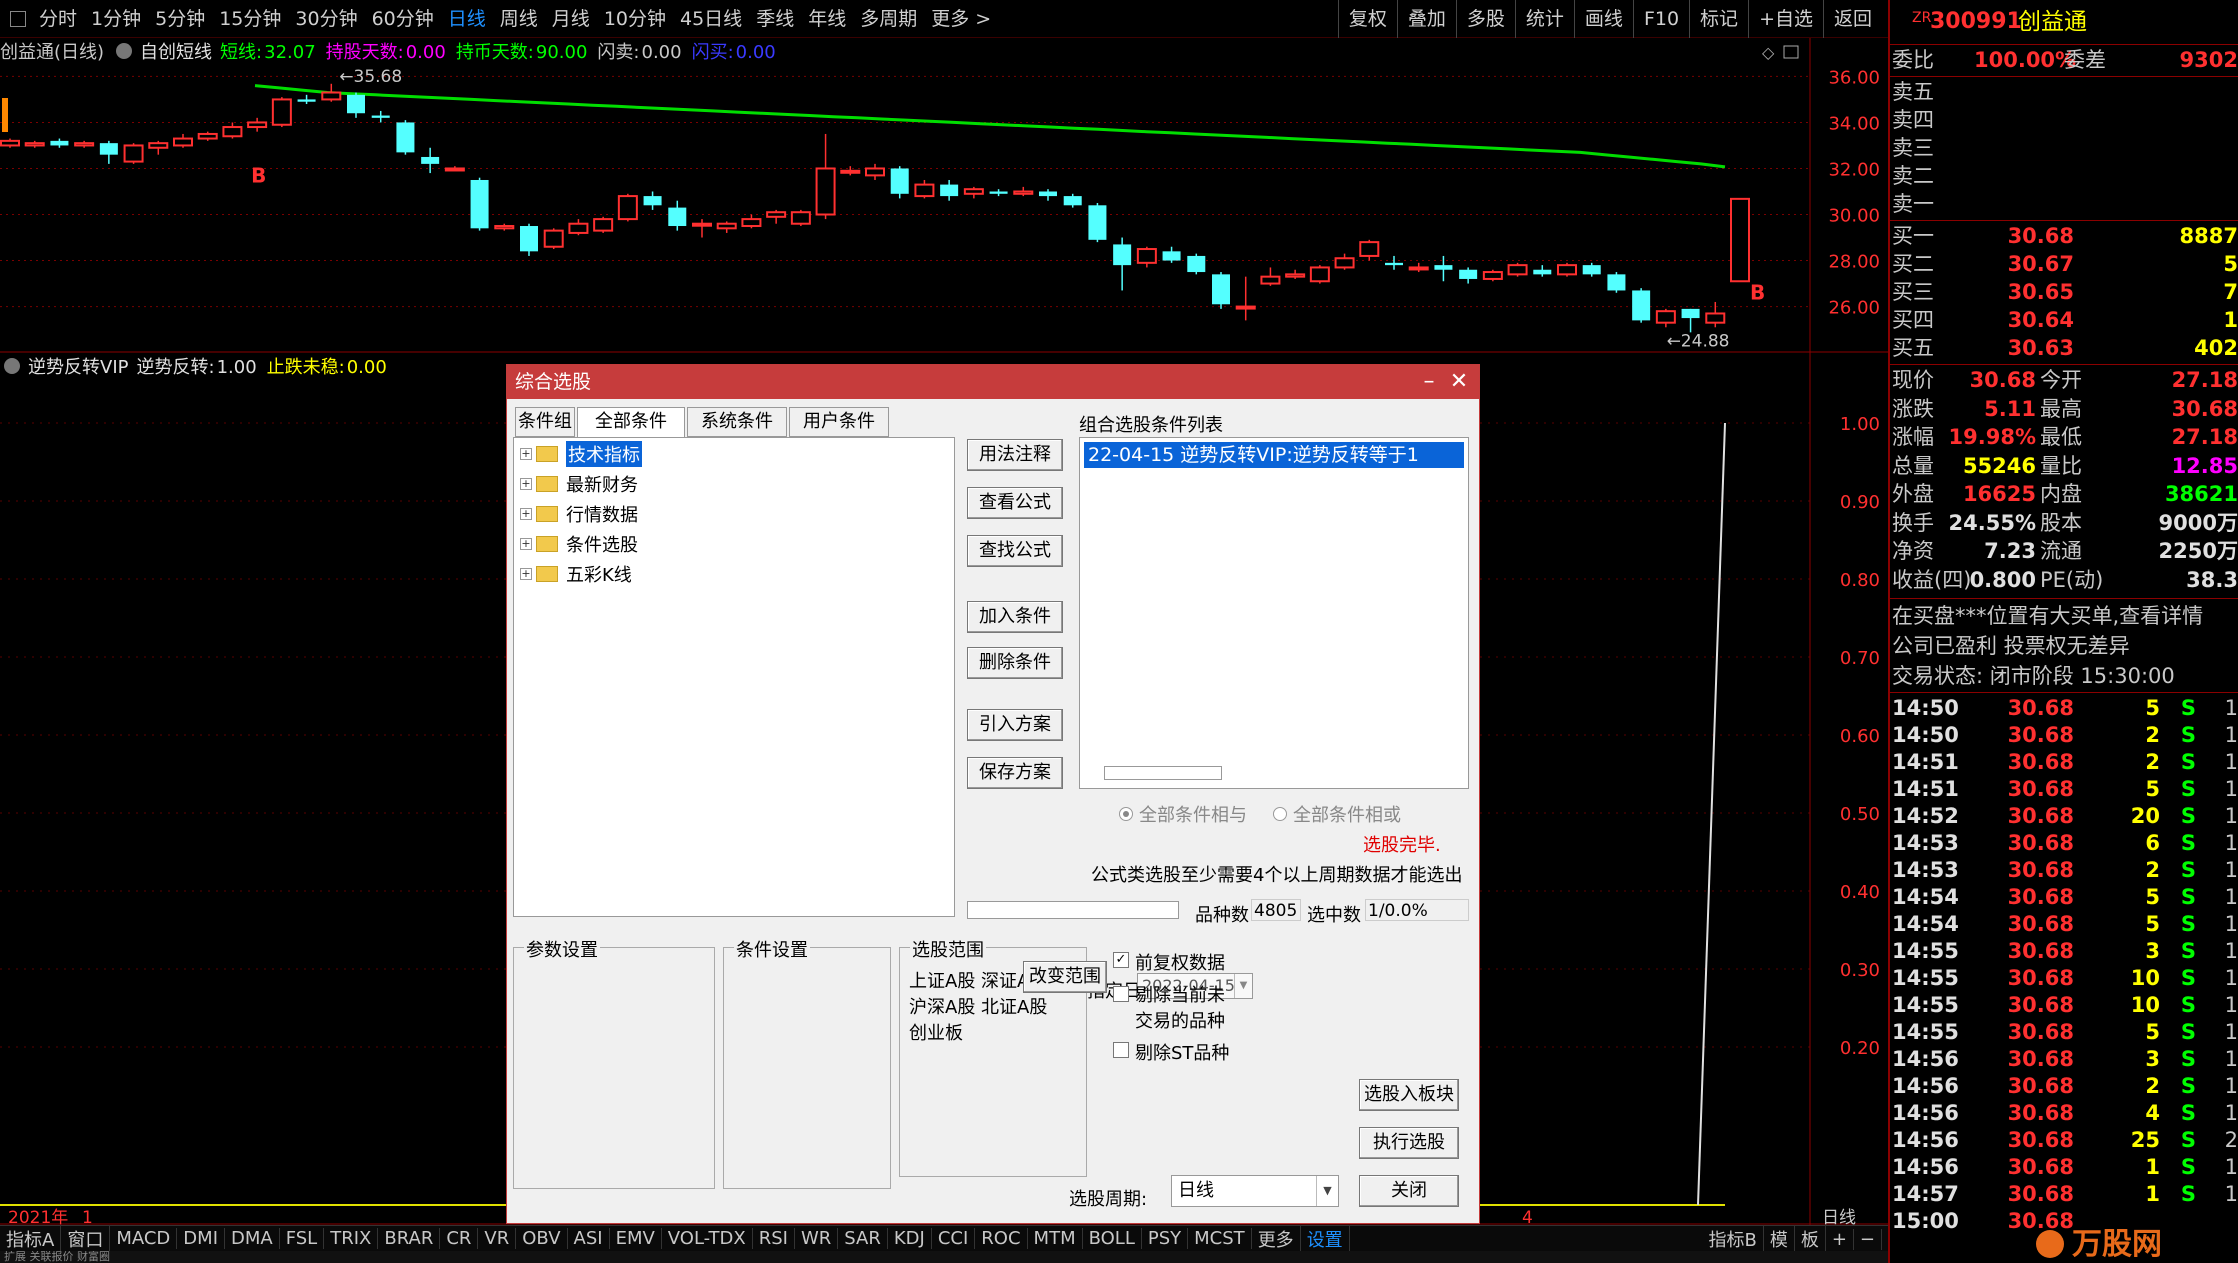 The height and width of the screenshot is (1263, 2238). I want to click on side-button: 删除条件, so click(1015, 663).